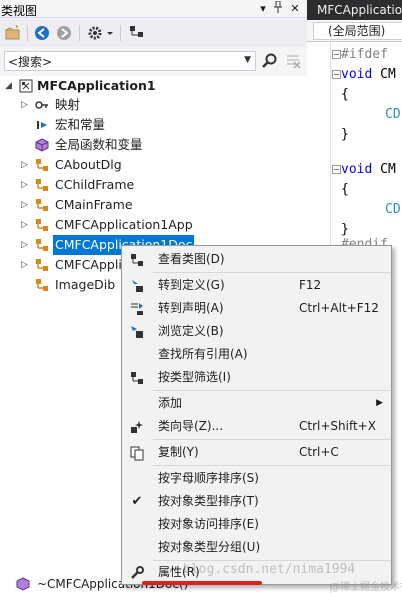  I want to click on scope-bar: (全局范围), so click(354, 31).